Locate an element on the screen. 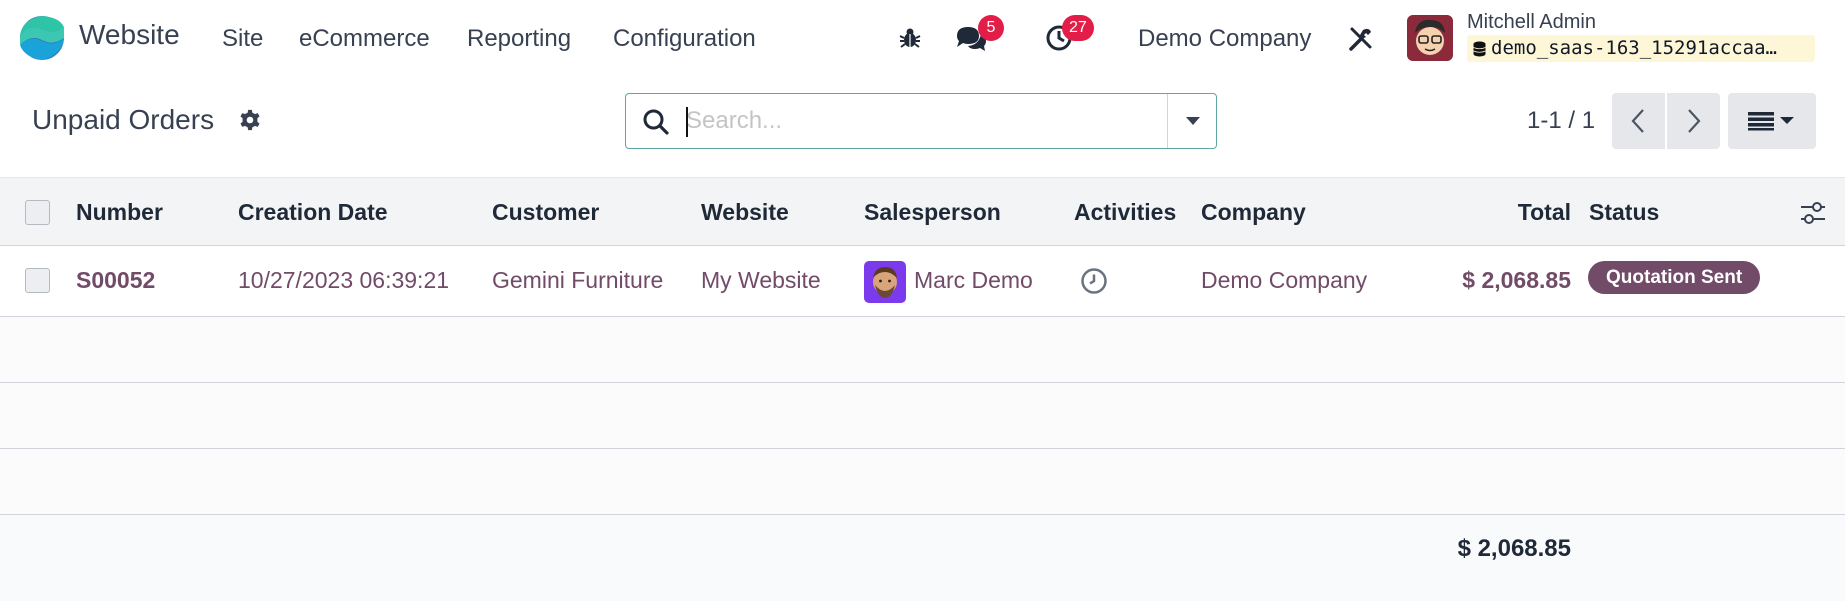  column-header-total: Total is located at coordinates (1544, 212).